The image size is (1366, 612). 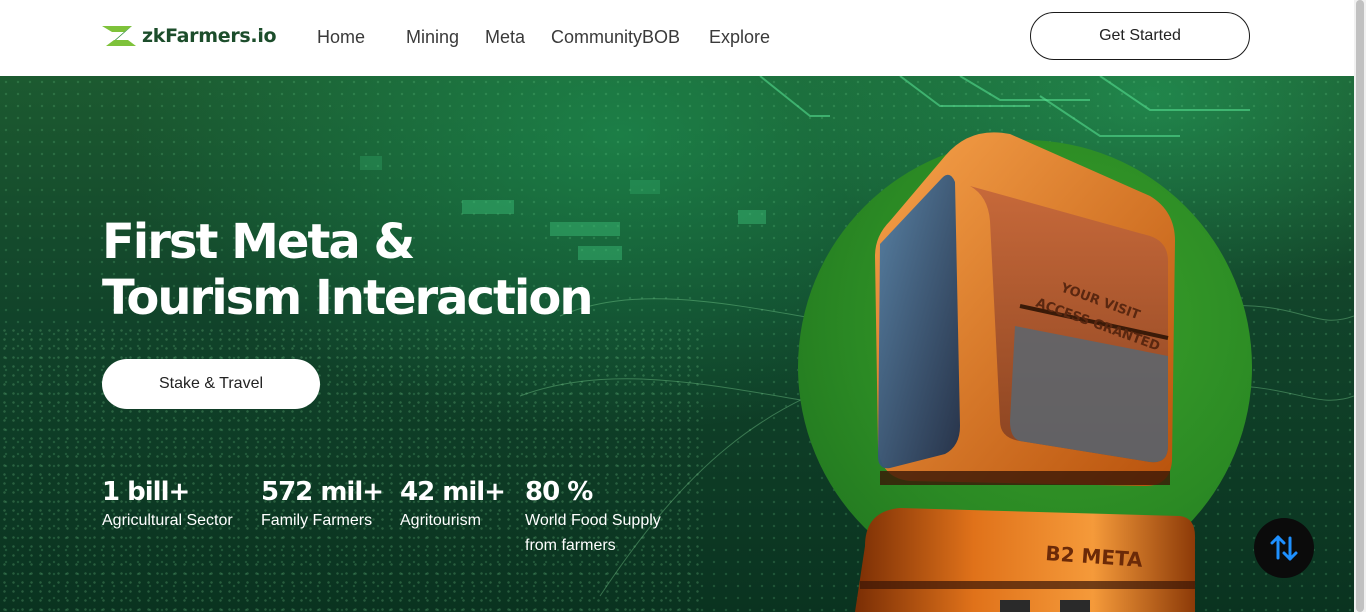 I want to click on stat-label: World Food Supply, so click(x=593, y=520).